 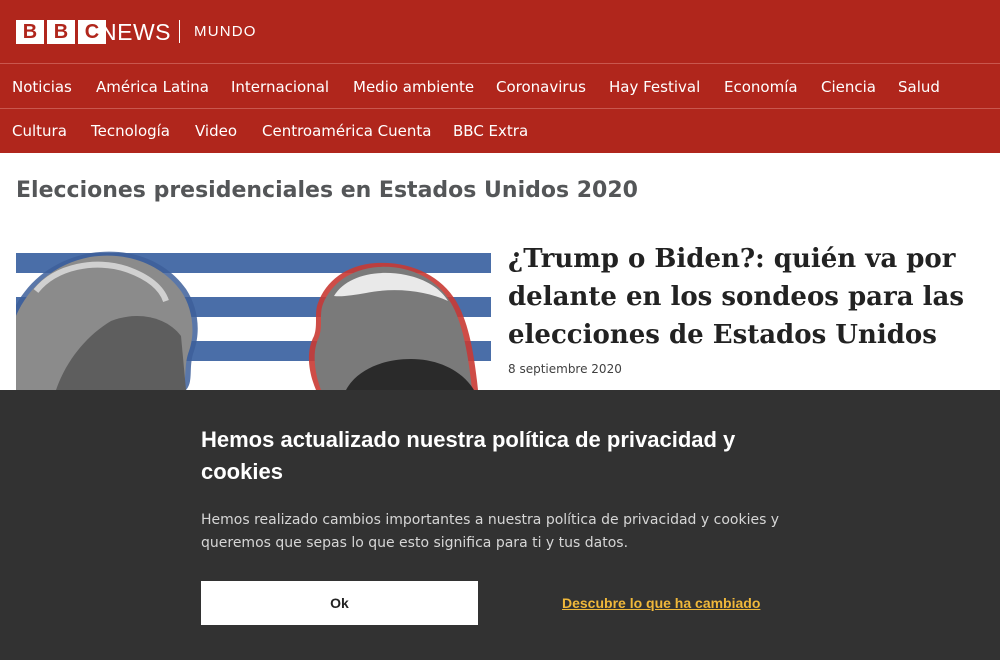 What do you see at coordinates (225, 31) in the screenshot?
I see `edition-wordmark: MUNDO` at bounding box center [225, 31].